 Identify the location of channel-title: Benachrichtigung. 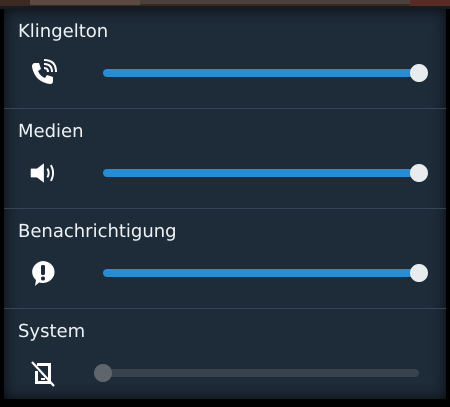
(98, 232).